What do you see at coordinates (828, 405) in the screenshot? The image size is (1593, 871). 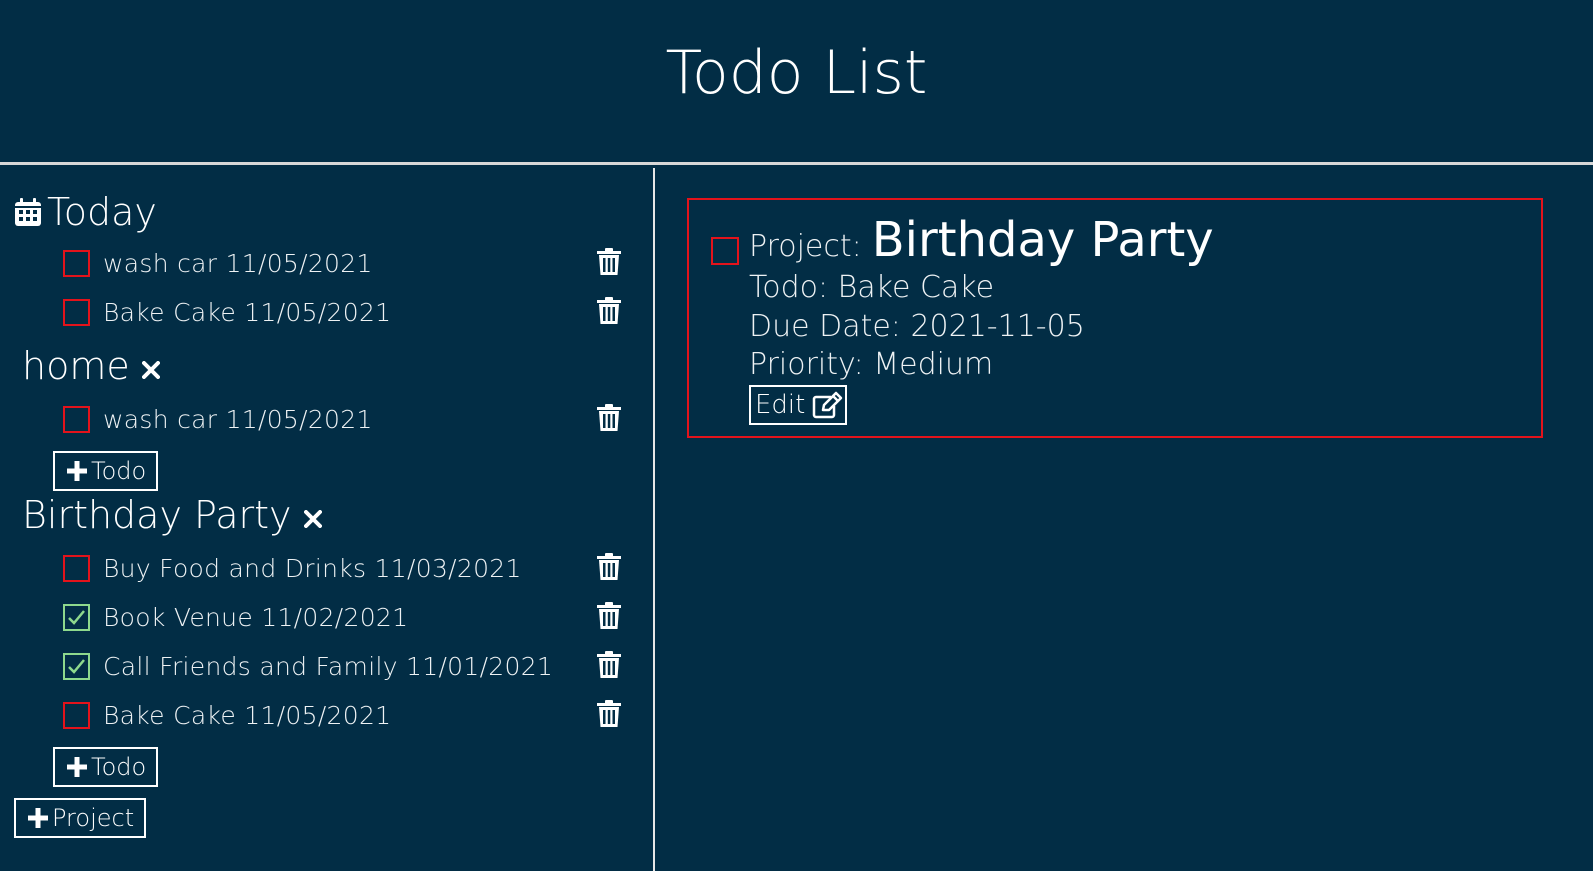 I see `edit-icon` at bounding box center [828, 405].